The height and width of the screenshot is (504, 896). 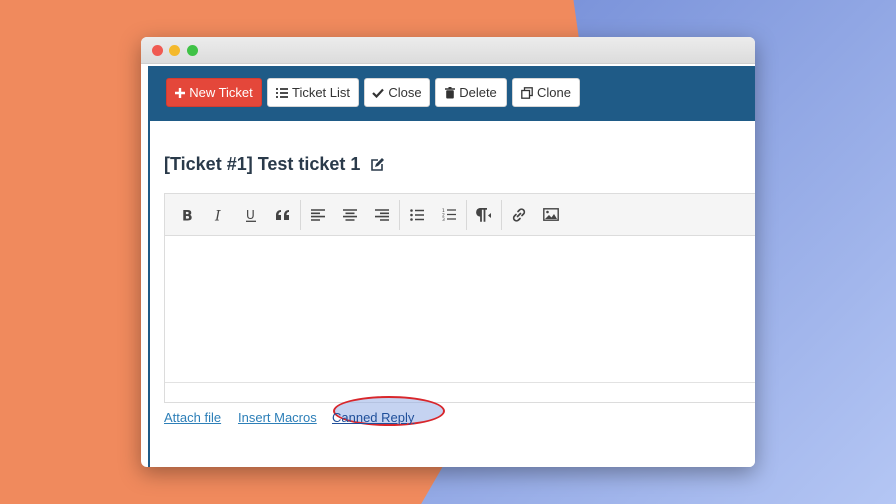 I want to click on check-icon, so click(x=378, y=93).